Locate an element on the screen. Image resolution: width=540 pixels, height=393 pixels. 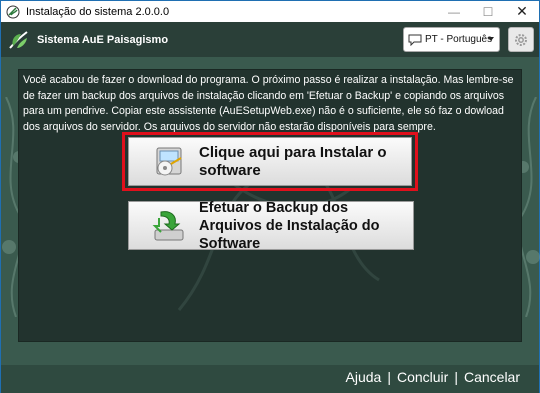
cancel-link: Cancelar is located at coordinates (492, 377).